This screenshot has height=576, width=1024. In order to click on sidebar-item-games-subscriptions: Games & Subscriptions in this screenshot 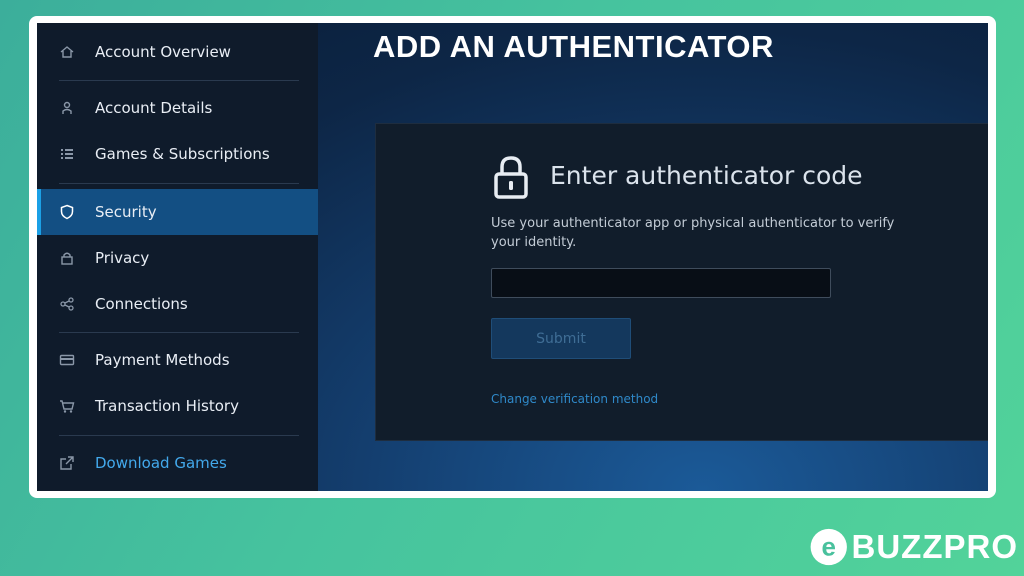, I will do `click(177, 154)`.